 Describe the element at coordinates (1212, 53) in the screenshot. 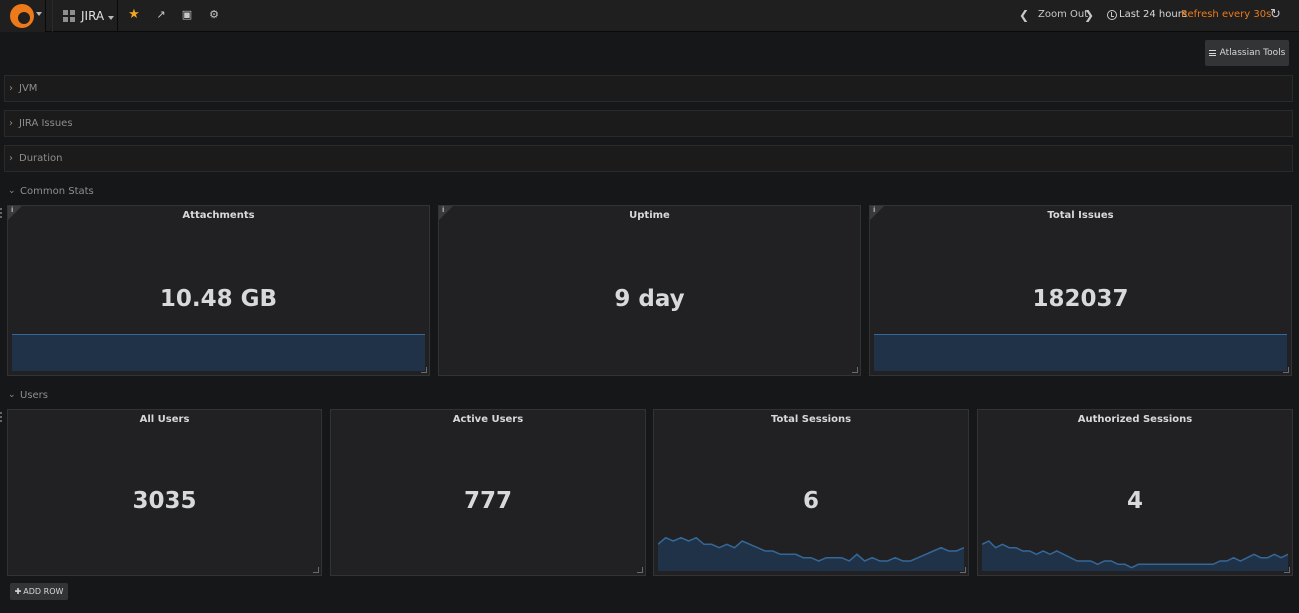

I see `bars-icon` at that location.